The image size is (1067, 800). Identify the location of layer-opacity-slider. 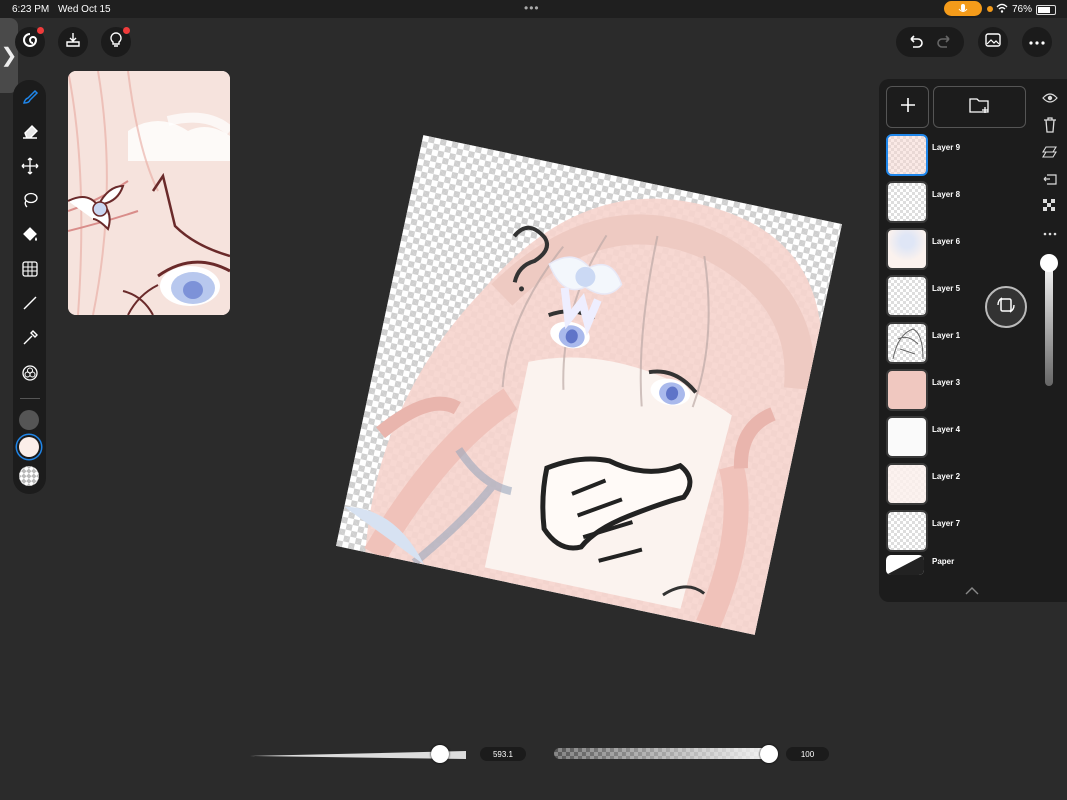
(1049, 321).